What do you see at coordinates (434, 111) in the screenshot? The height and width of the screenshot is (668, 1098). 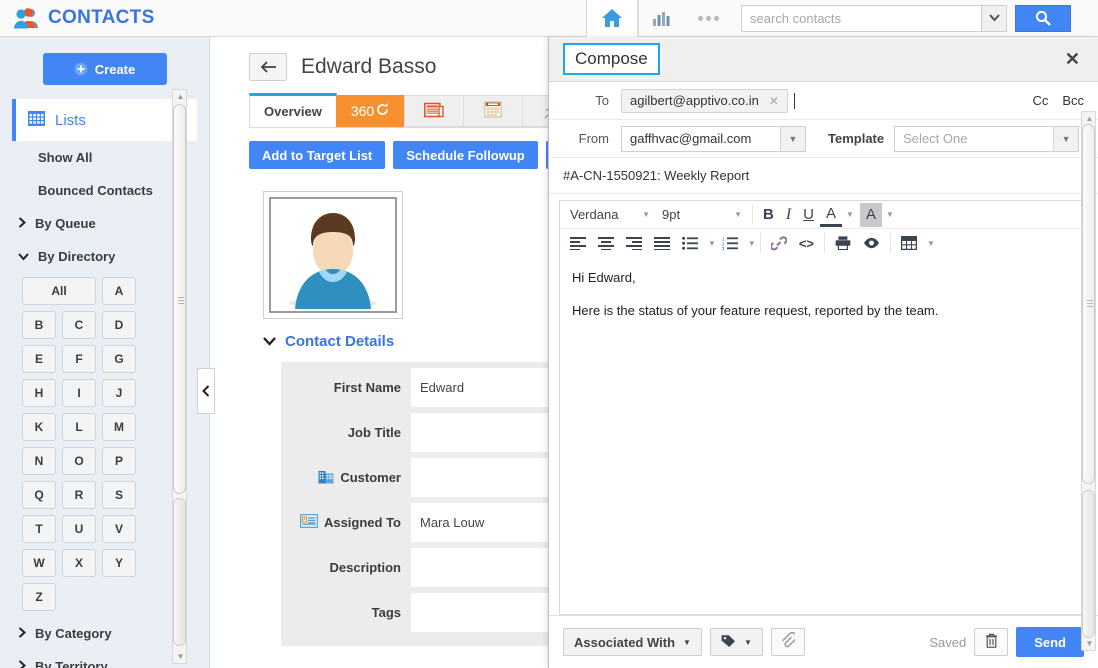 I see `tab-news` at bounding box center [434, 111].